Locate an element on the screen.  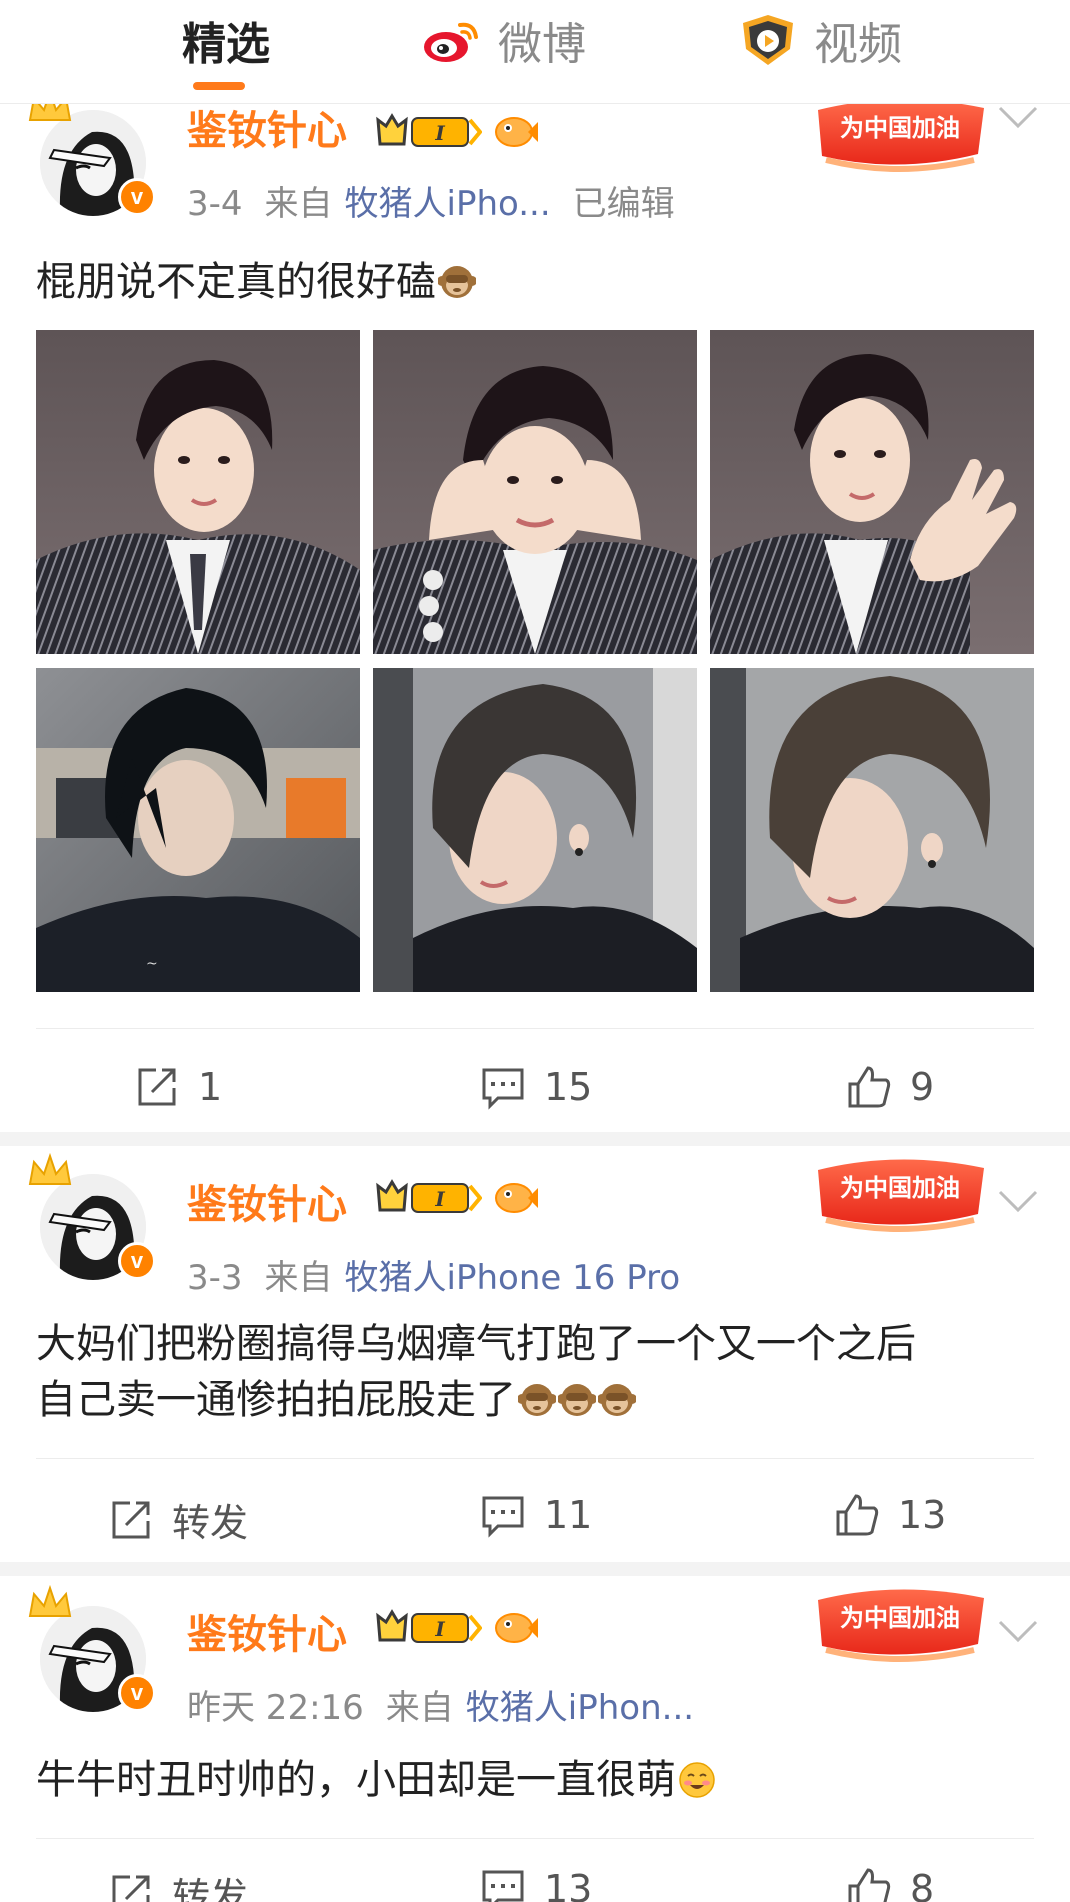
like-count: 13 is located at coordinates (922, 1515).